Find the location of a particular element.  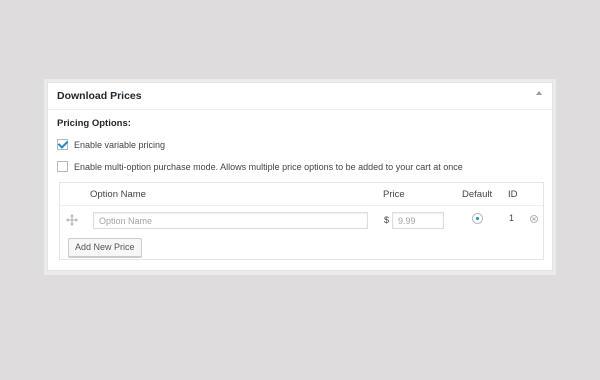

default-price-radio is located at coordinates (477, 218).